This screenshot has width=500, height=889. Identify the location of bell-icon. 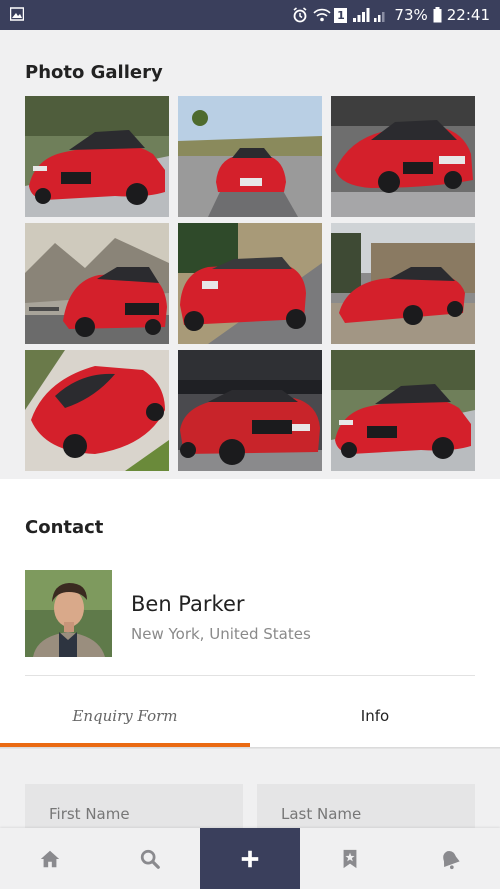
(451, 859).